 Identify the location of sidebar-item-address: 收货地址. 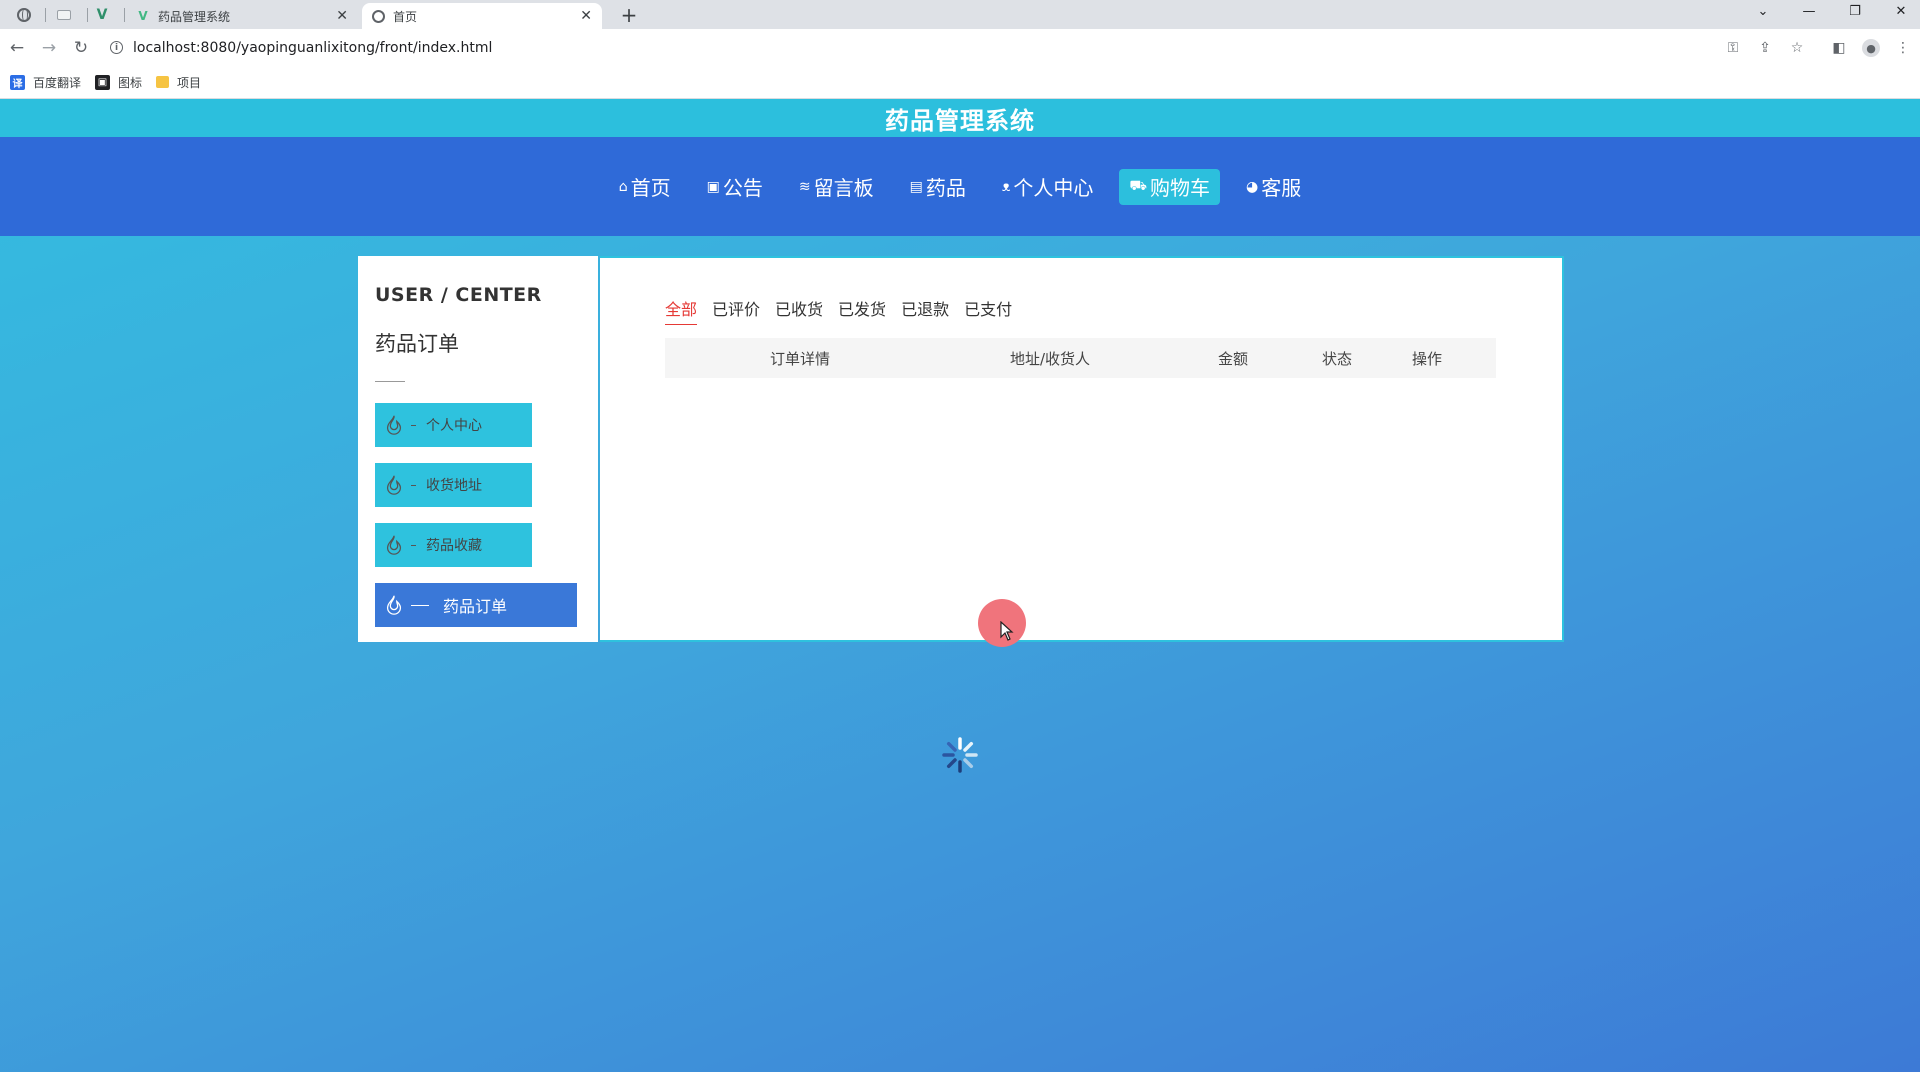
(453, 485).